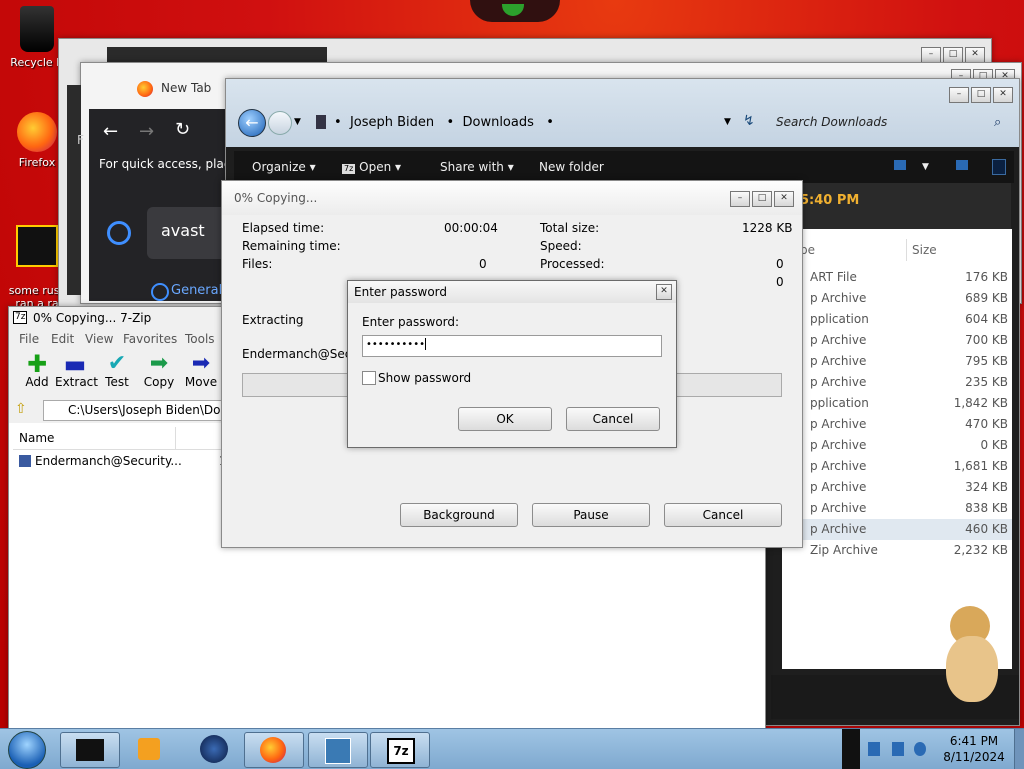  Describe the element at coordinates (76, 370) in the screenshot. I see `extract-button: ▬ Extract` at that location.